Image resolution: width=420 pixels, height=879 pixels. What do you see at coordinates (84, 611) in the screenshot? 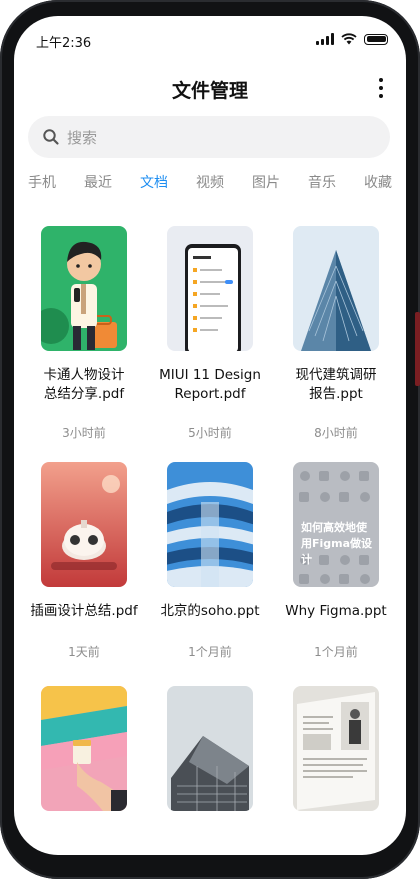
I see `file-name: 插画设计总结.pdf` at bounding box center [84, 611].